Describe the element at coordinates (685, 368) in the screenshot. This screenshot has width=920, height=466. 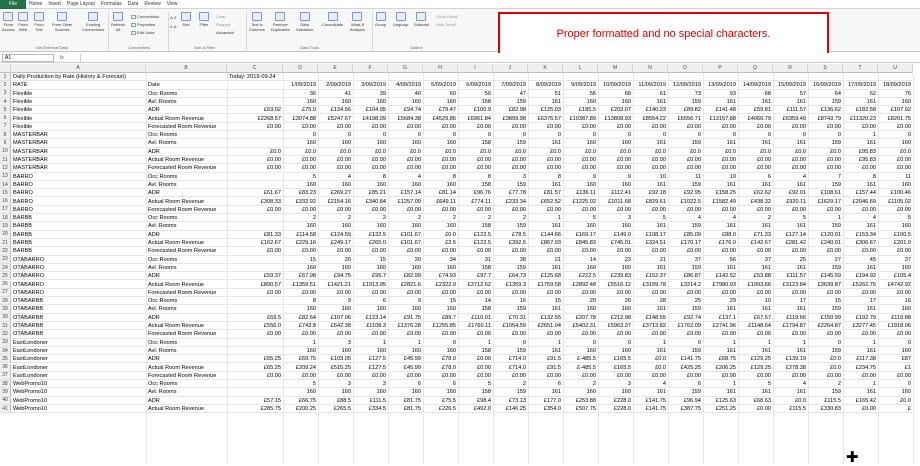
I see `value-cell: £425.25` at that location.